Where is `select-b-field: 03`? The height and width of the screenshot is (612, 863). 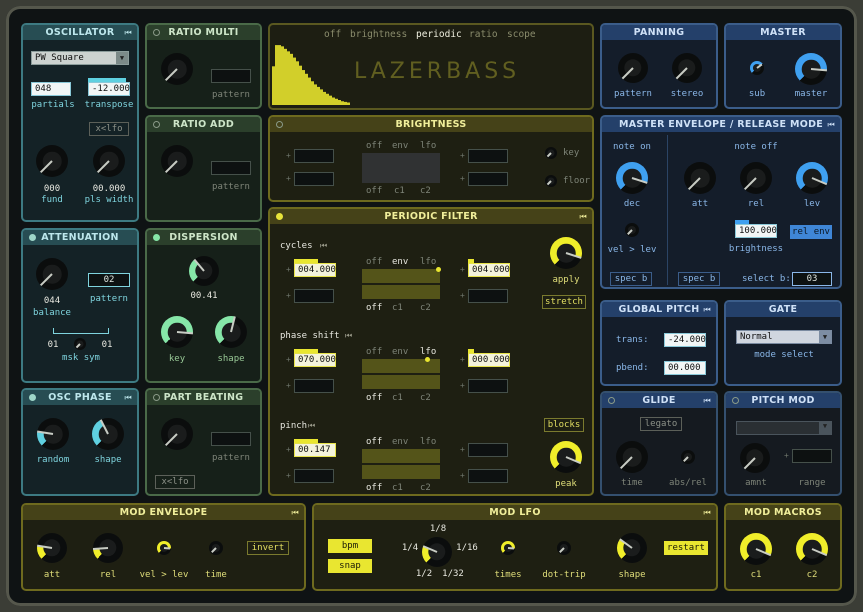
select-b-field: 03 is located at coordinates (812, 279).